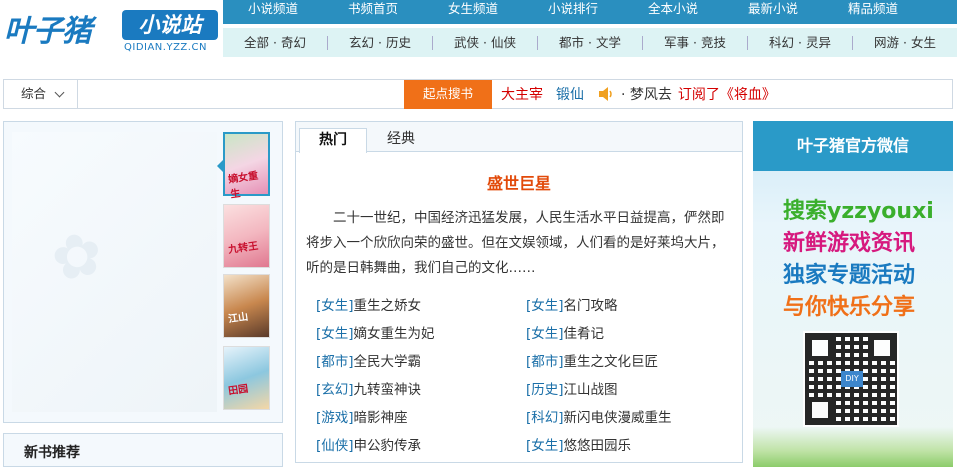 This screenshot has height=467, width=961. I want to click on book-genre-tag: [游戏], so click(335, 418).